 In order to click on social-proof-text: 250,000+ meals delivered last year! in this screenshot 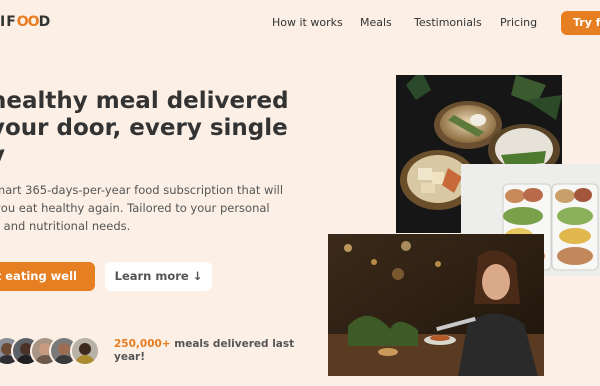, I will do `click(204, 351)`.